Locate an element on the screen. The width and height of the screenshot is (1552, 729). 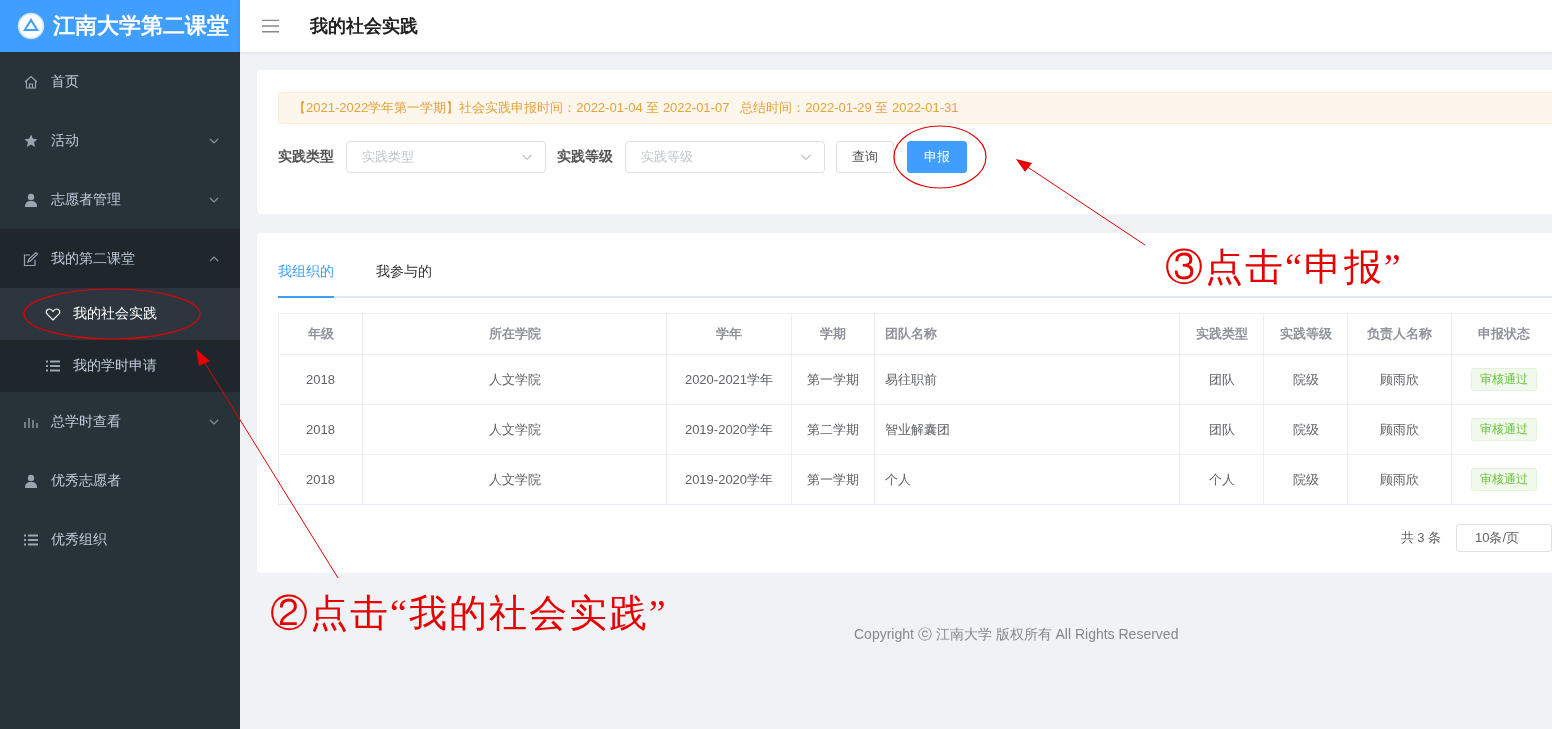
sidebar-item: 志愿者管理 is located at coordinates (120, 199).